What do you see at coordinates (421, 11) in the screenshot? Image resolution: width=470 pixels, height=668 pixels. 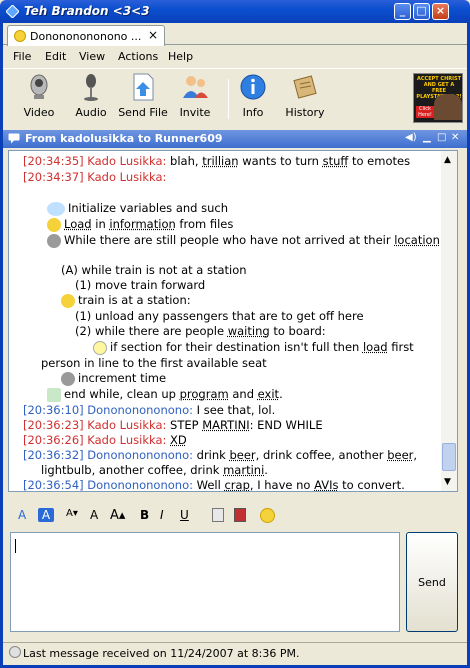 I see `maximize-button: □` at bounding box center [421, 11].